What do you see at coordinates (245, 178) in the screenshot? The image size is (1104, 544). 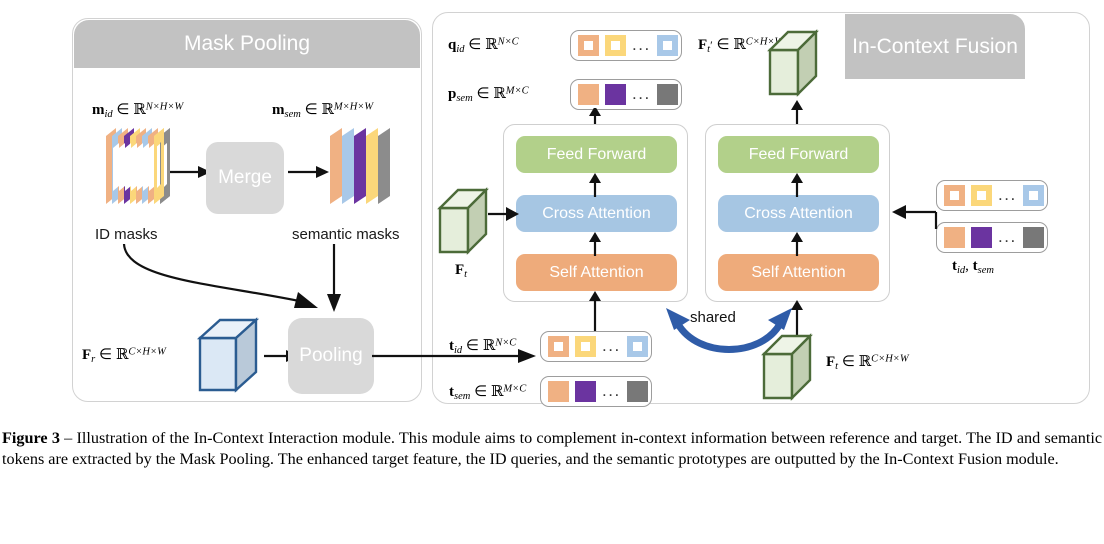 I see `merge-block: Merge` at bounding box center [245, 178].